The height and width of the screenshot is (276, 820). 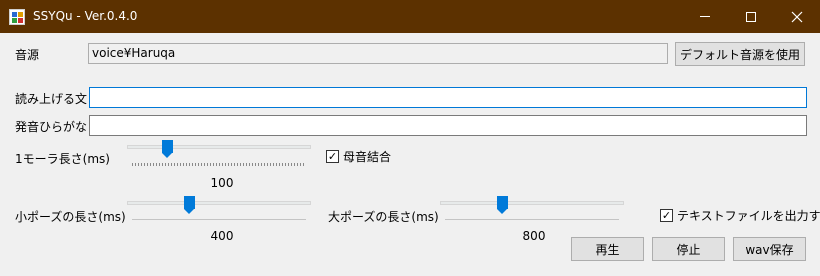 I want to click on use-default-source-button: デフォルト音源を使用, so click(x=740, y=54).